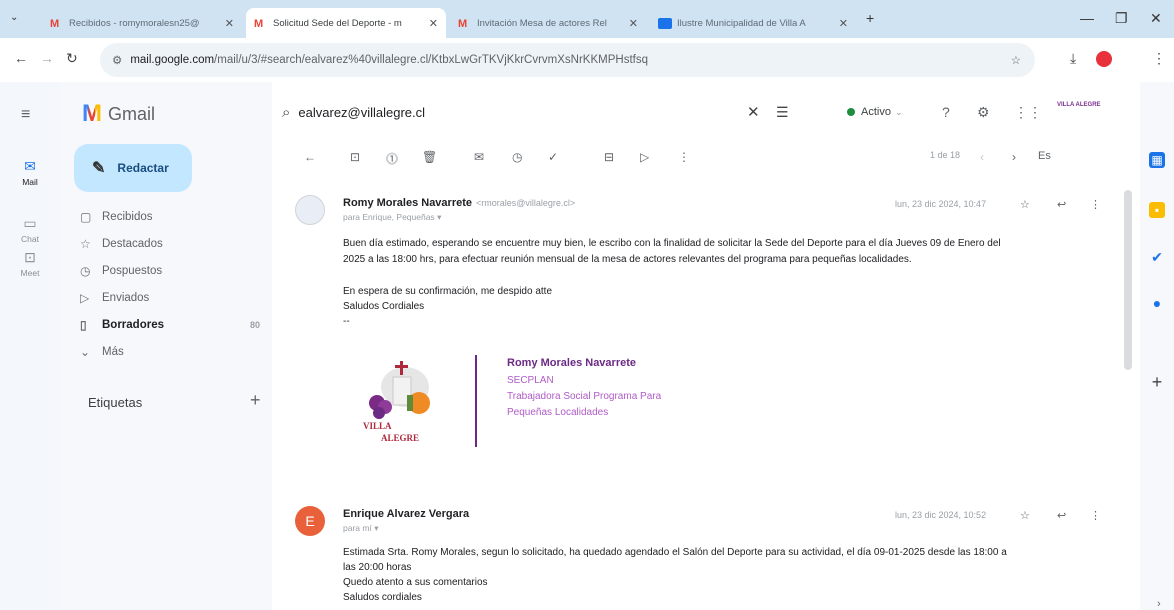 Image resolution: width=1174 pixels, height=610 pixels. What do you see at coordinates (851, 112) in the screenshot?
I see `status-dot` at bounding box center [851, 112].